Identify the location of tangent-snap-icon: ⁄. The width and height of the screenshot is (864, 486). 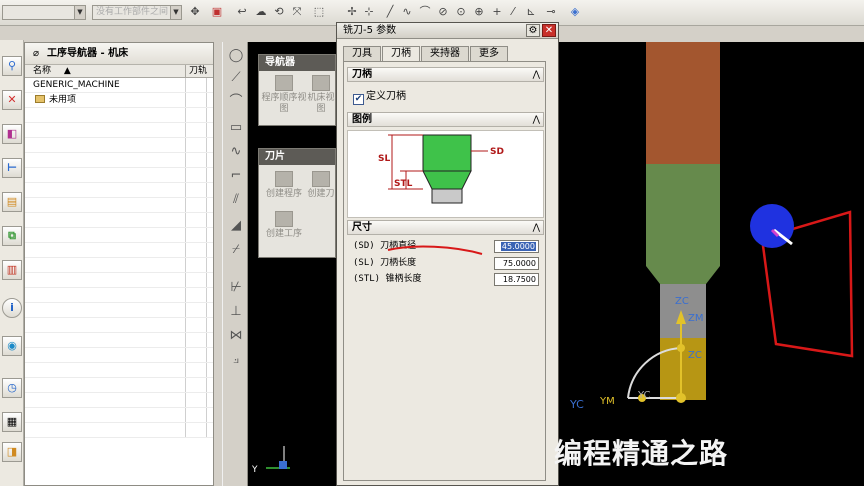
(513, 12).